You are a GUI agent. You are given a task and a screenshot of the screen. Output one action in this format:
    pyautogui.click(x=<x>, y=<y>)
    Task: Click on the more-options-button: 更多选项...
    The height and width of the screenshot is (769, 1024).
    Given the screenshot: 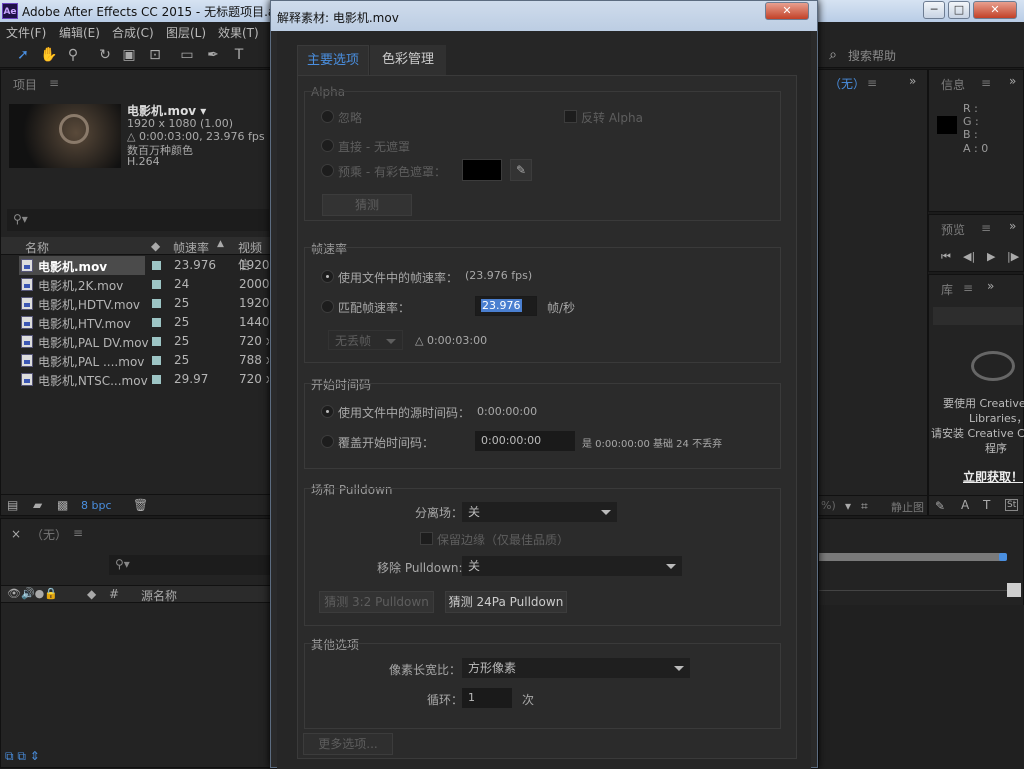 What is the action you would take?
    pyautogui.click(x=348, y=744)
    